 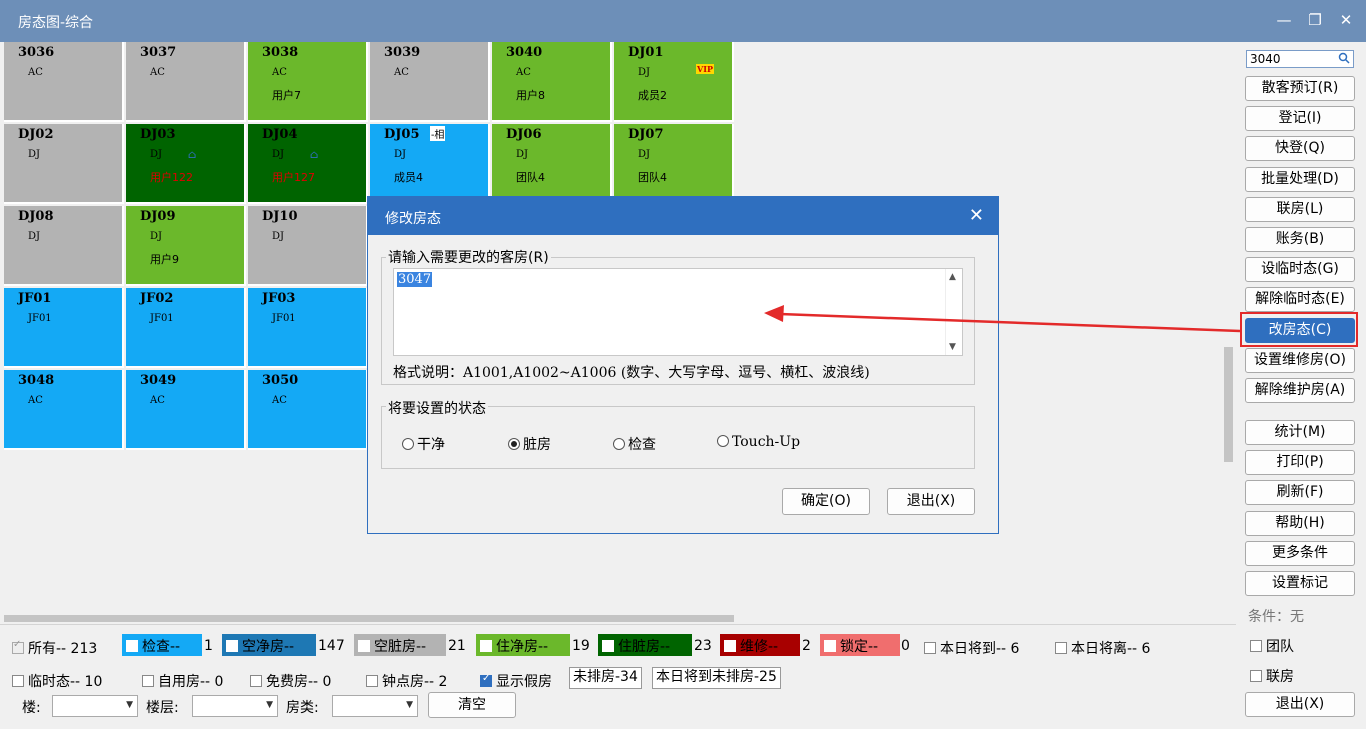 I want to click on room-cell: 3037 AC, so click(x=186, y=82).